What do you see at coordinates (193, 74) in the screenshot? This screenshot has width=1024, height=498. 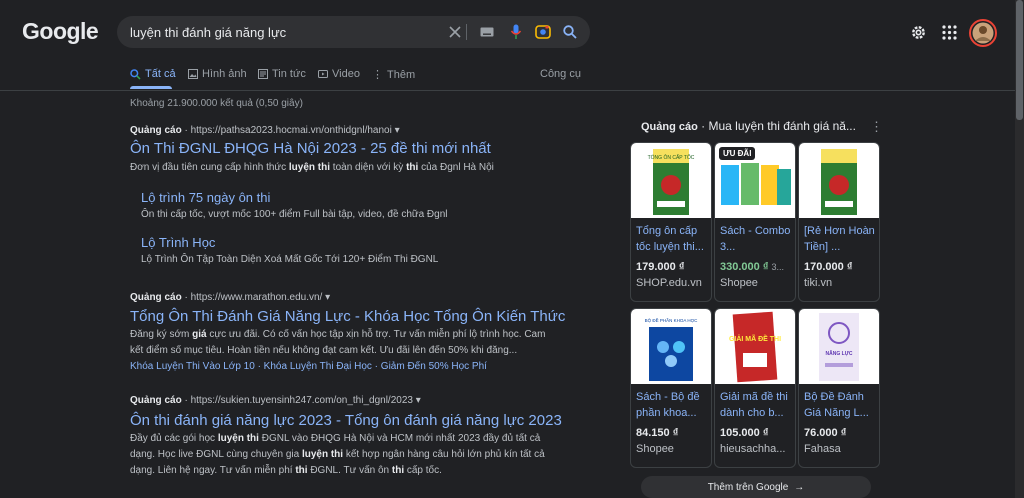 I see `image-icon` at bounding box center [193, 74].